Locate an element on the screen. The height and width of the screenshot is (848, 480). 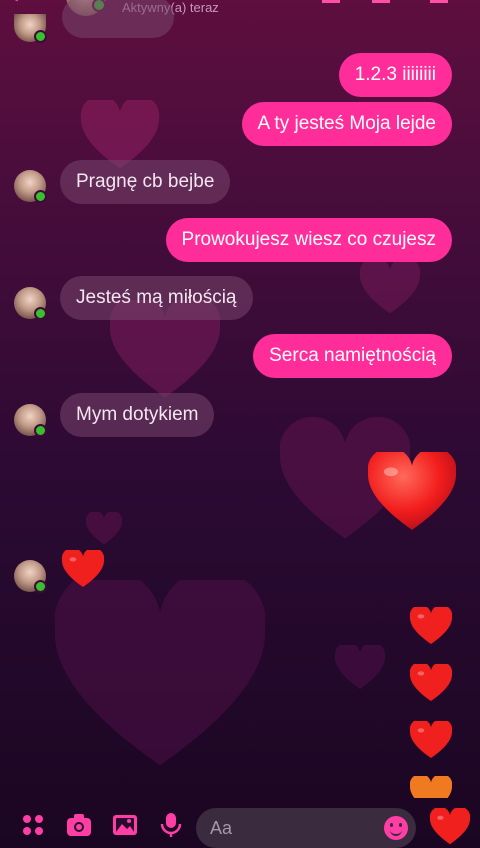
microphone-icon is located at coordinates (171, 825).